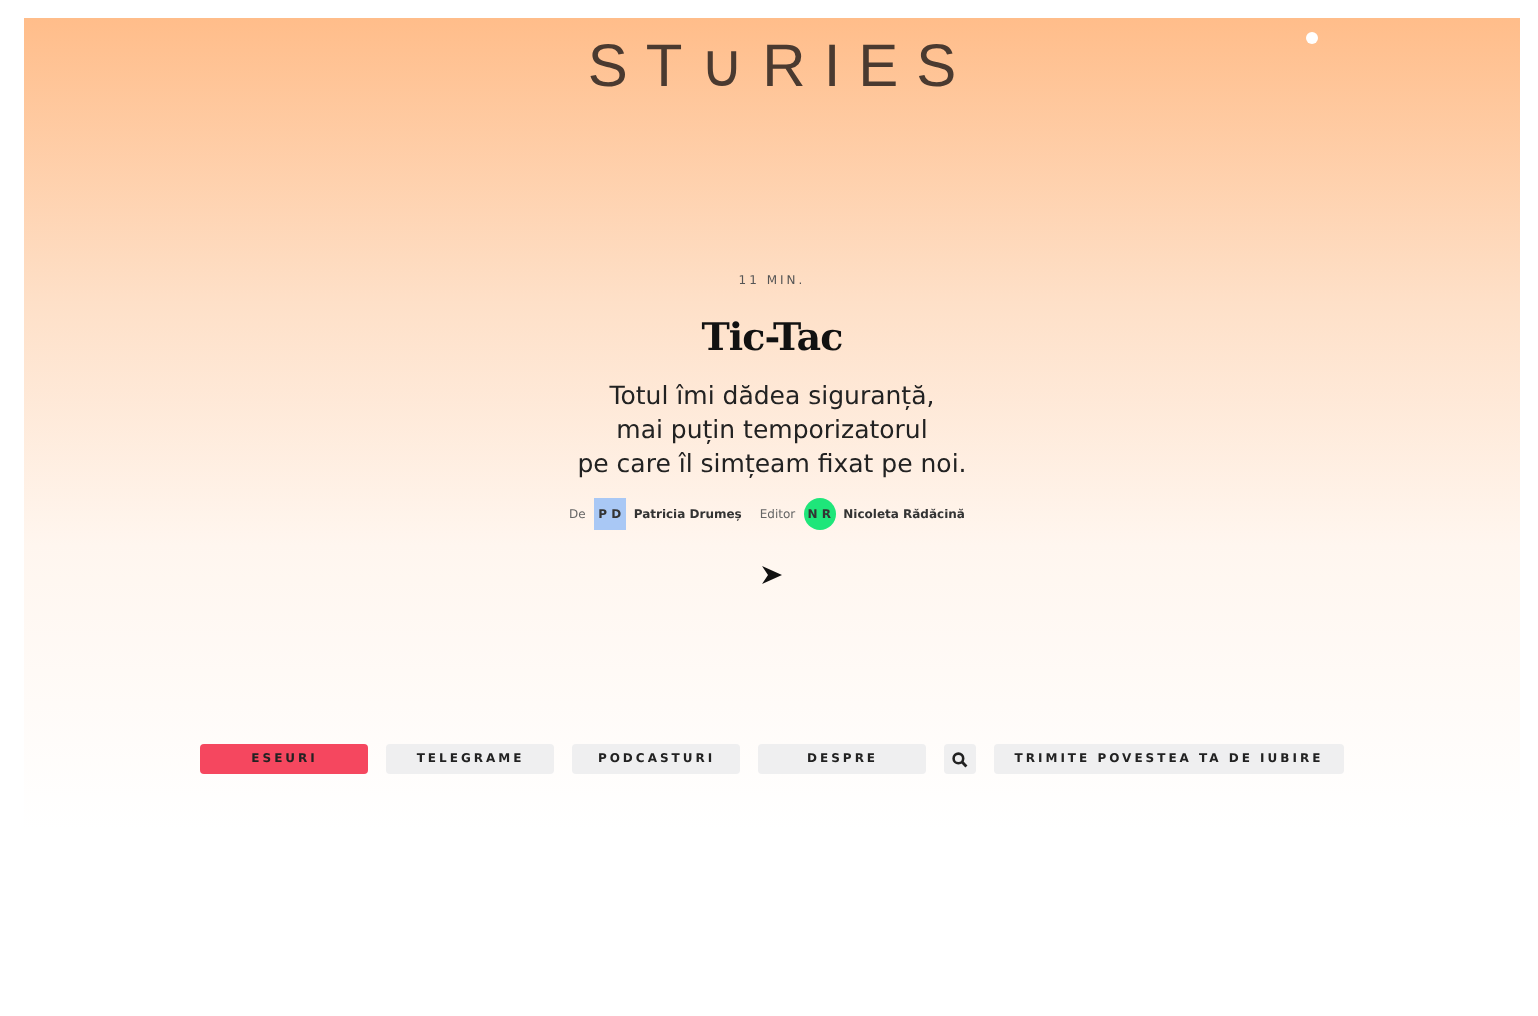 Image resolution: width=1538 pixels, height=1016 pixels. What do you see at coordinates (1312, 38) in the screenshot?
I see `dot-icon` at bounding box center [1312, 38].